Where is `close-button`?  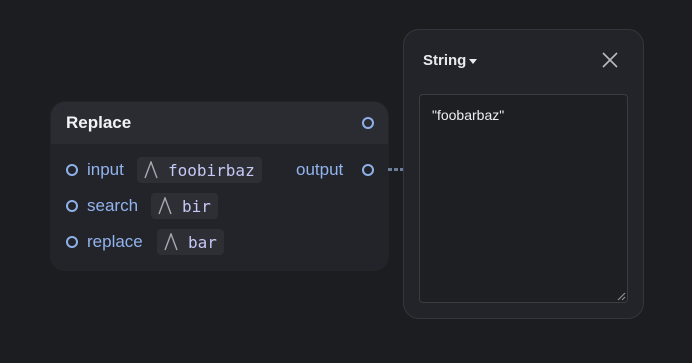
close-button is located at coordinates (610, 60).